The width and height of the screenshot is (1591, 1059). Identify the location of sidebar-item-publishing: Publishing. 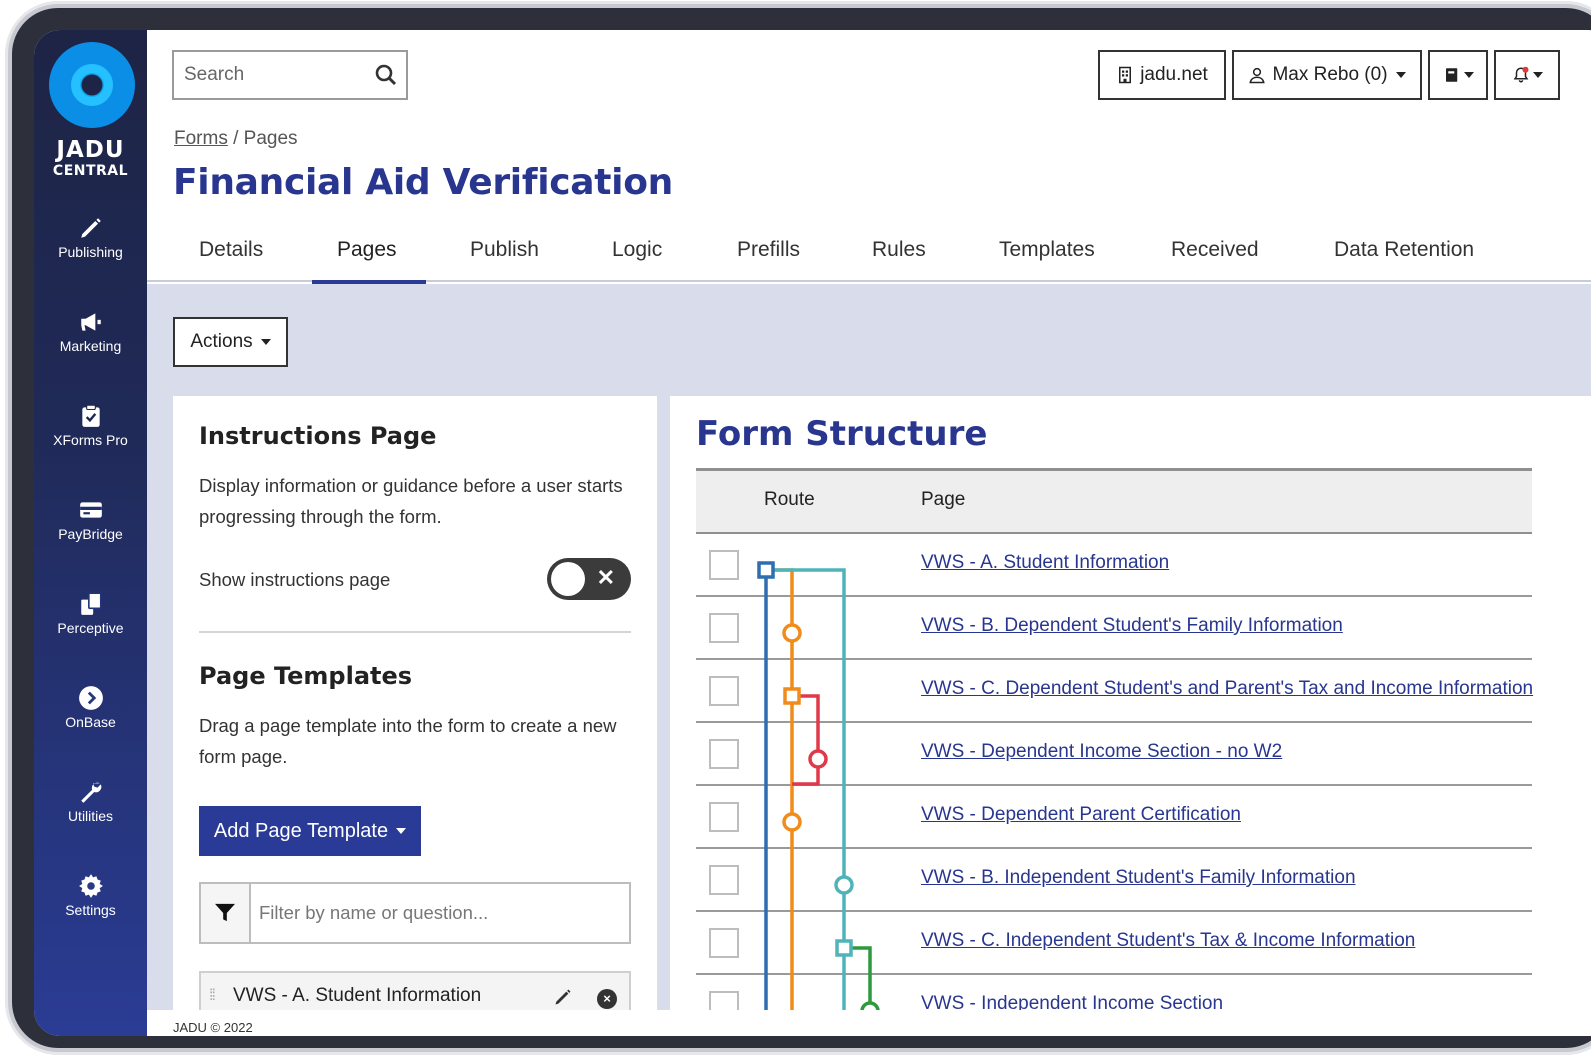
(90, 236).